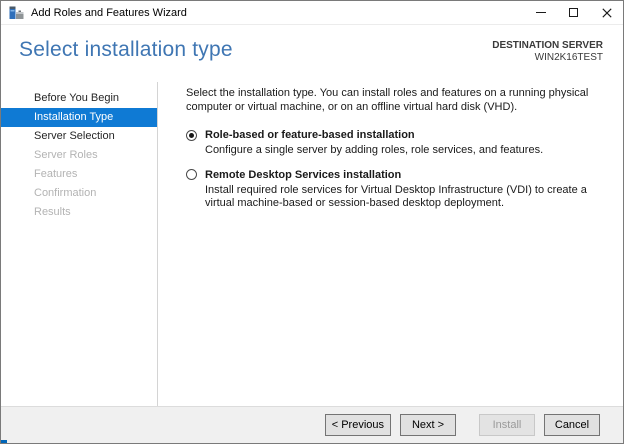  Describe the element at coordinates (572, 425) in the screenshot. I see `cancel-button: Cancel` at that location.